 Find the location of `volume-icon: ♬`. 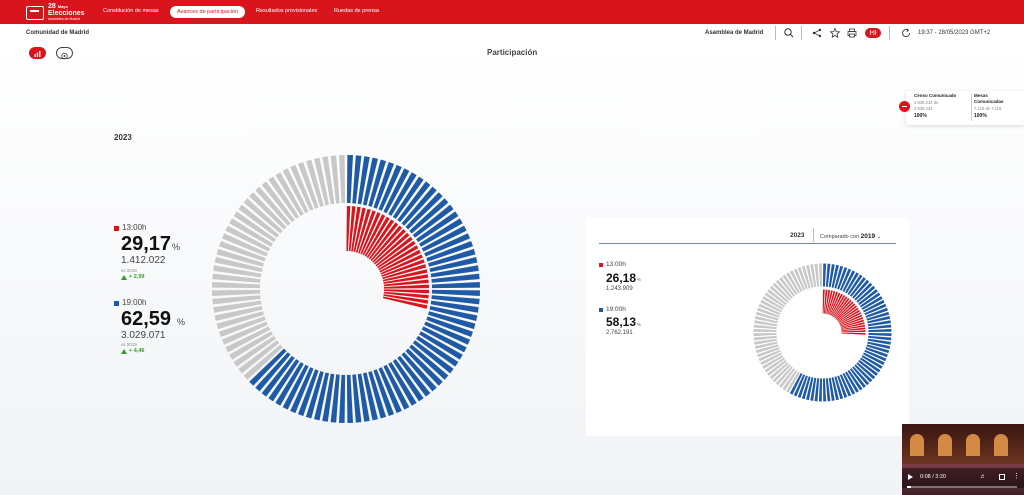

volume-icon: ♬ is located at coordinates (983, 477).